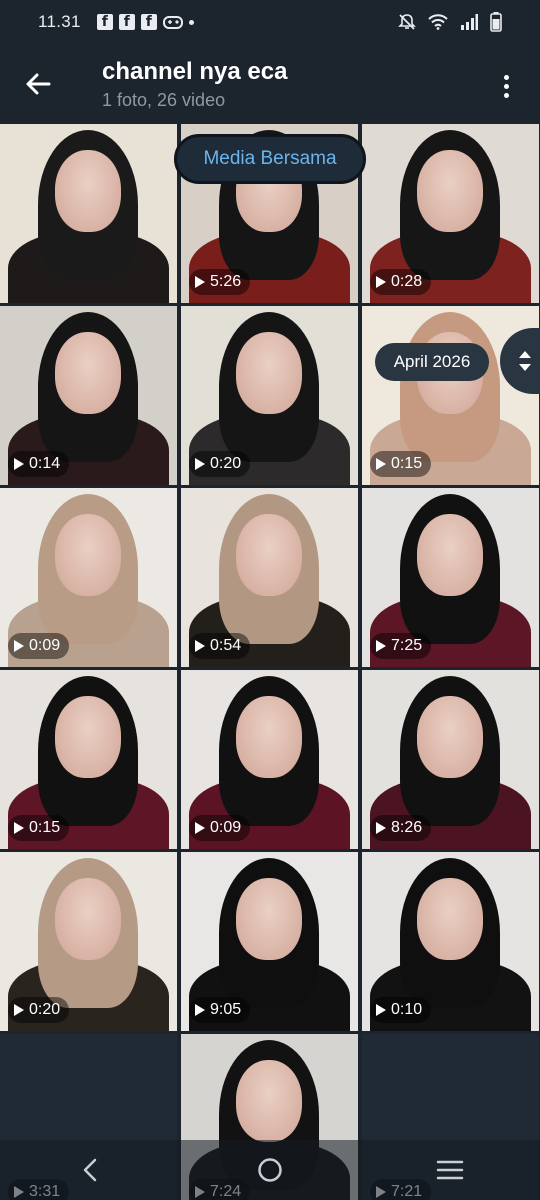  Describe the element at coordinates (270, 22) in the screenshot. I see `status-bar: 11.31 f f f` at that location.